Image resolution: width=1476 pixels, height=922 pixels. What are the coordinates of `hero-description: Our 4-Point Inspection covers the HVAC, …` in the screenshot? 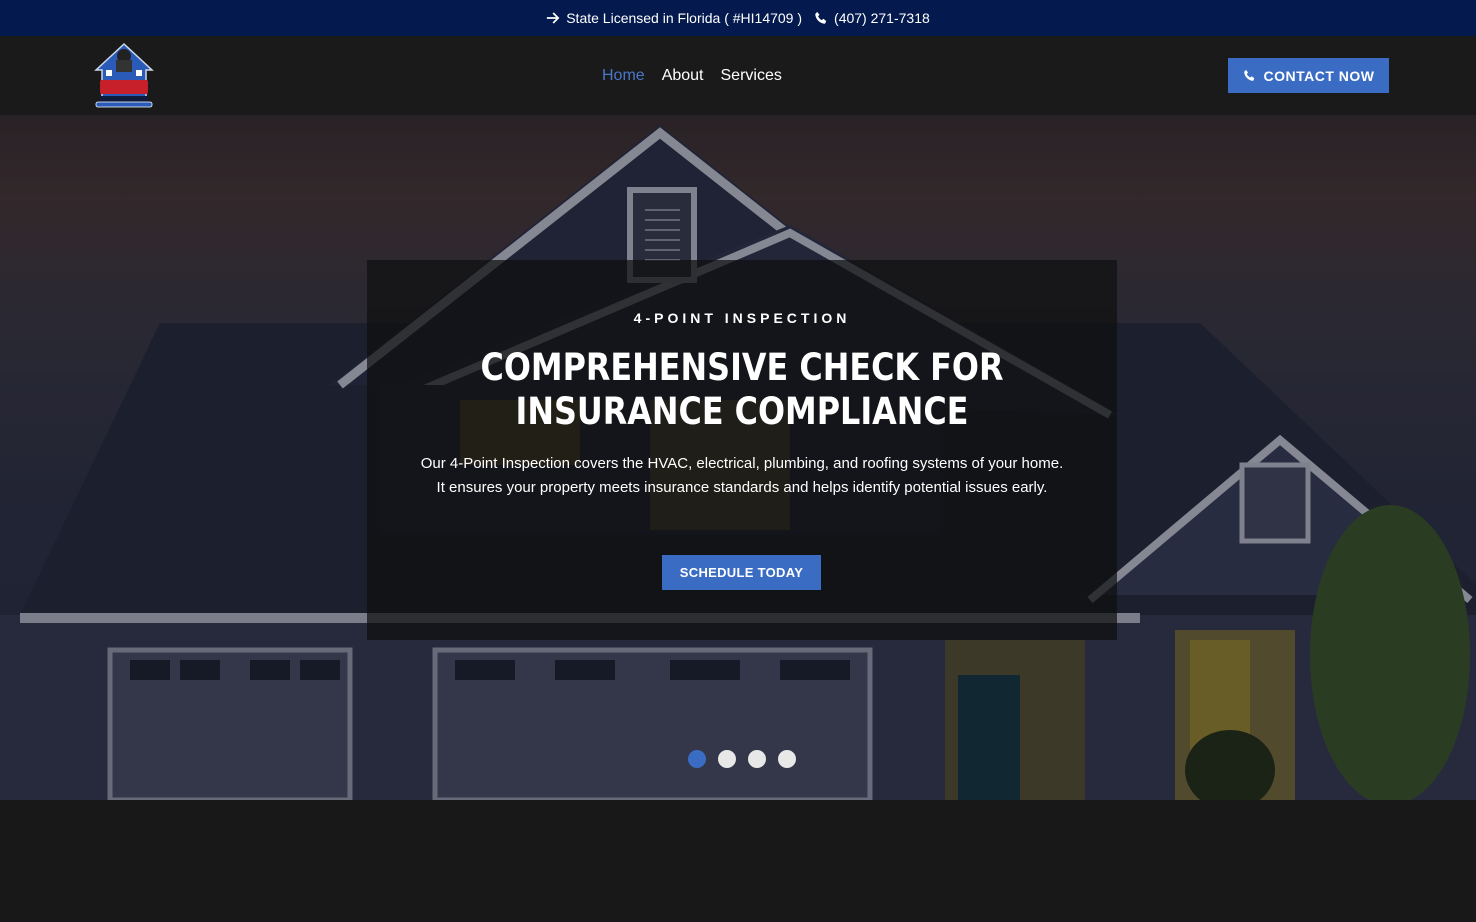 It's located at (742, 475).